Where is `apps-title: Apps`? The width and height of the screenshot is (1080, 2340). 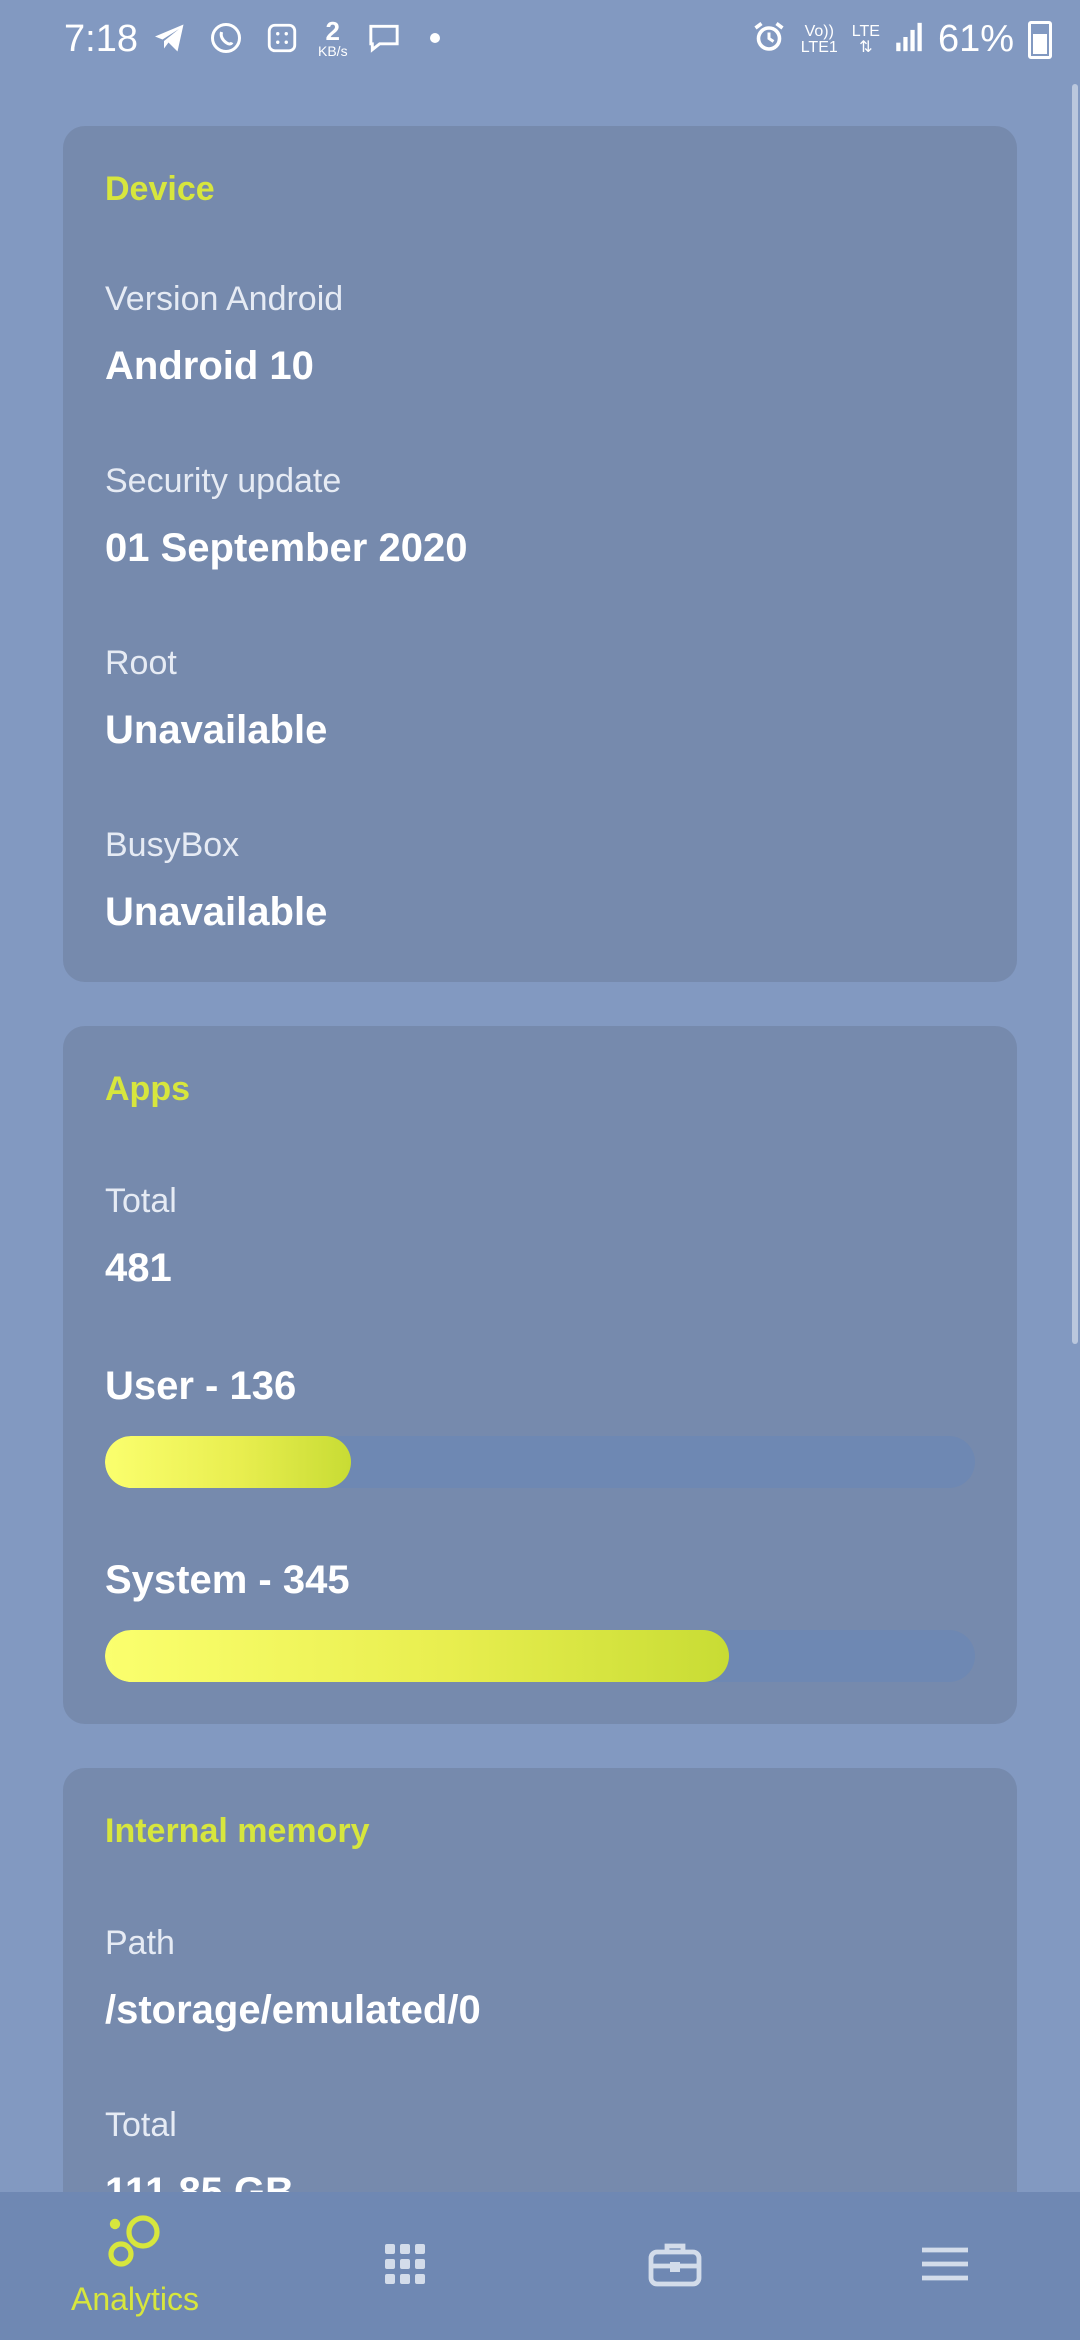 apps-title: Apps is located at coordinates (147, 1089).